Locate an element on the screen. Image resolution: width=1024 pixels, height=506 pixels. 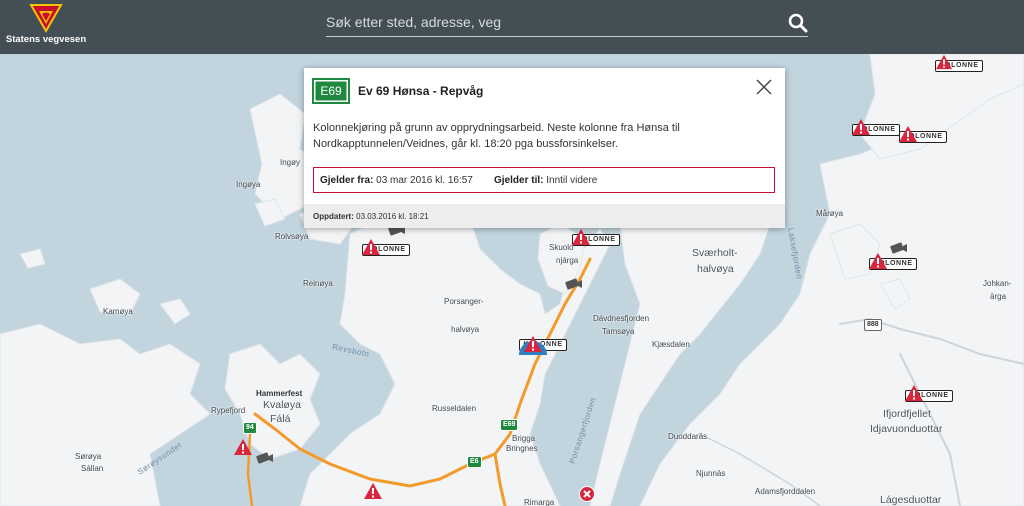
updated-value: 03.03.2016 kl. 18:21 is located at coordinates (392, 216).